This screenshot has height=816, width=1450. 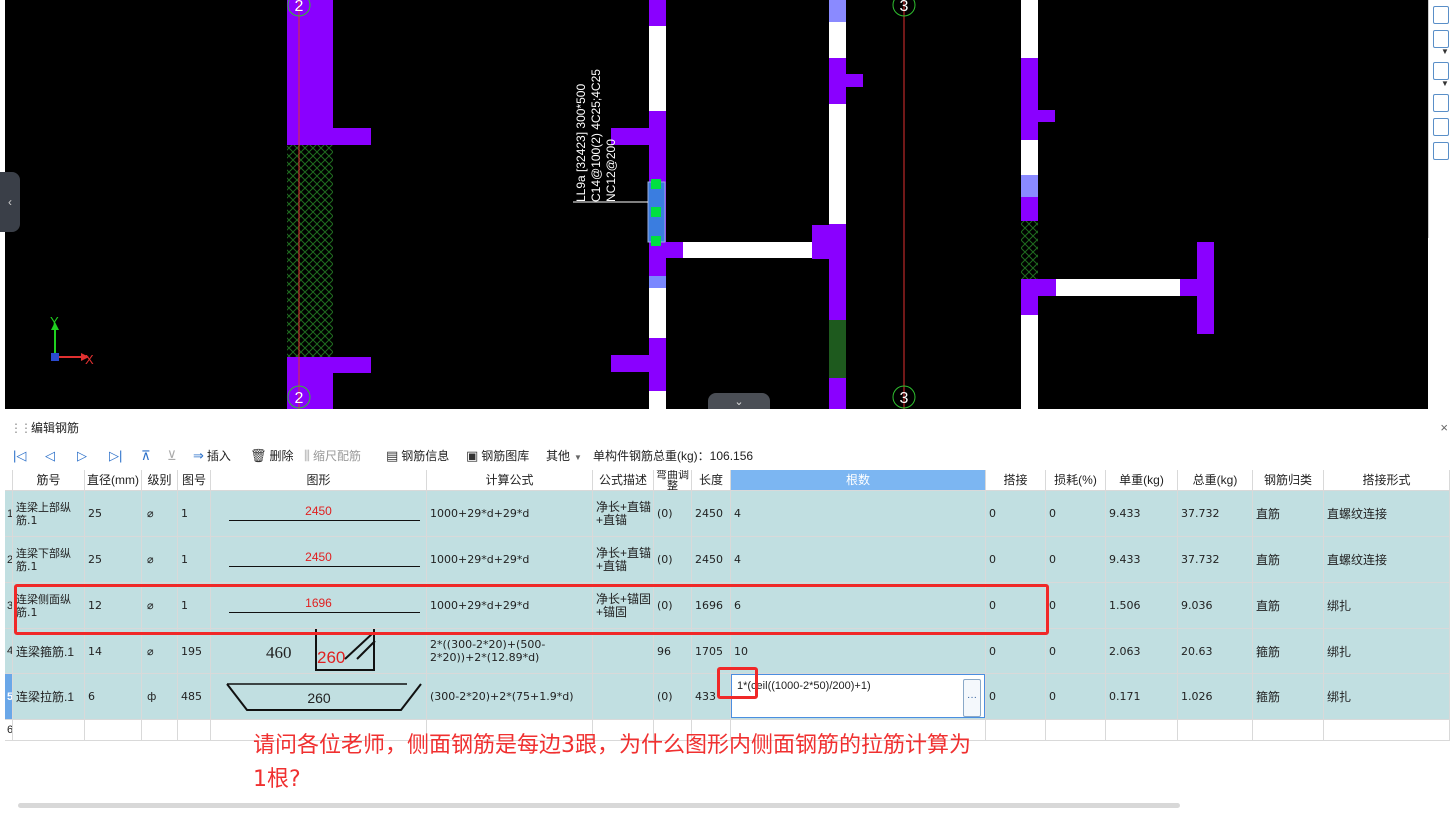 I want to click on cell-total-weight: 20.63, so click(x=1215, y=651).